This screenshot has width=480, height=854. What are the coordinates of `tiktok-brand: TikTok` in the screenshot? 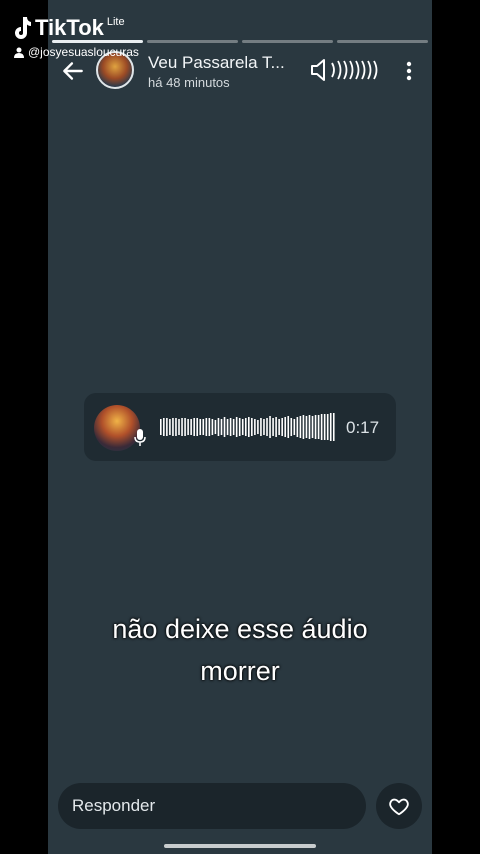 It's located at (69, 27).